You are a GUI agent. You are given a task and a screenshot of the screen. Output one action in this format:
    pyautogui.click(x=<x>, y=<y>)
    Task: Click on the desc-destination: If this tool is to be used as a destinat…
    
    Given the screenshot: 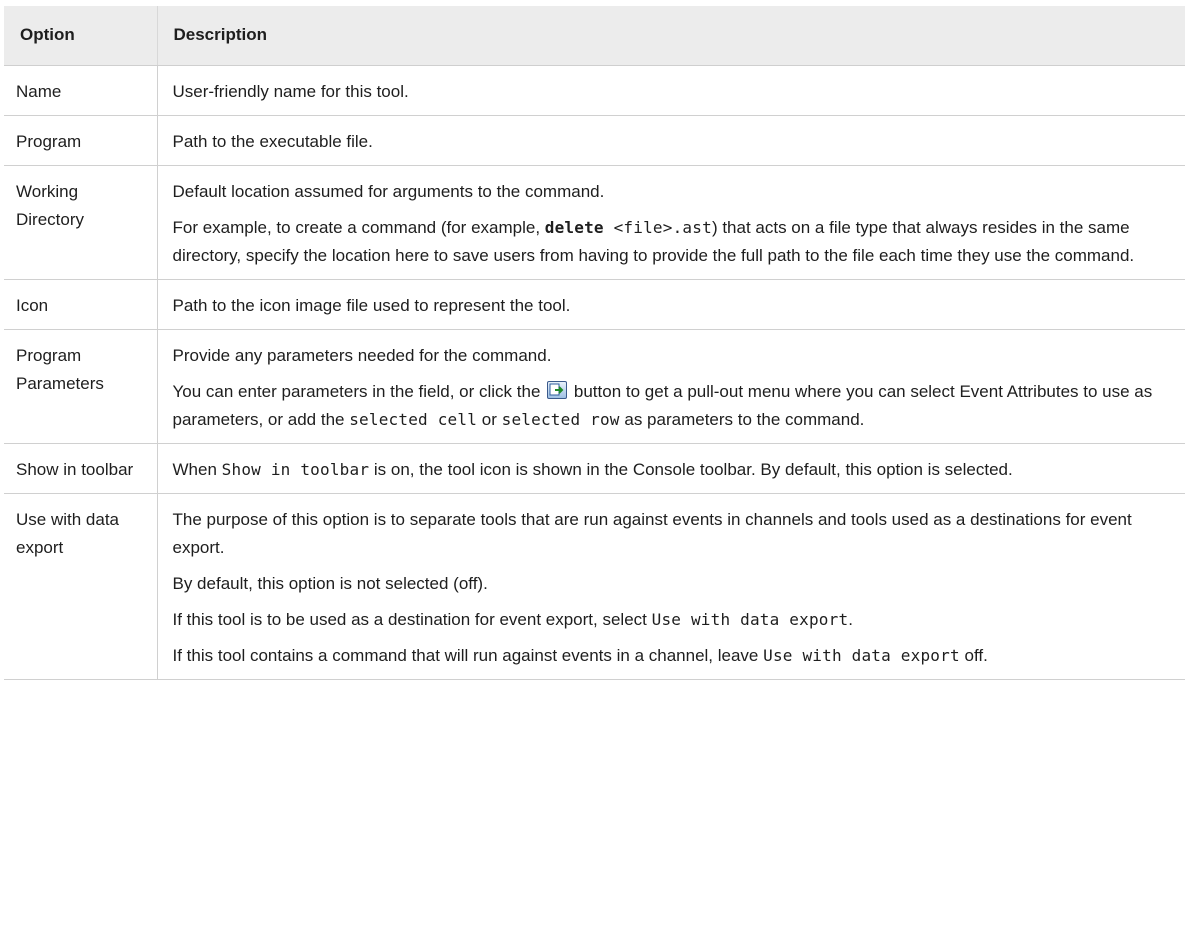 What is the action you would take?
    pyautogui.click(x=673, y=620)
    